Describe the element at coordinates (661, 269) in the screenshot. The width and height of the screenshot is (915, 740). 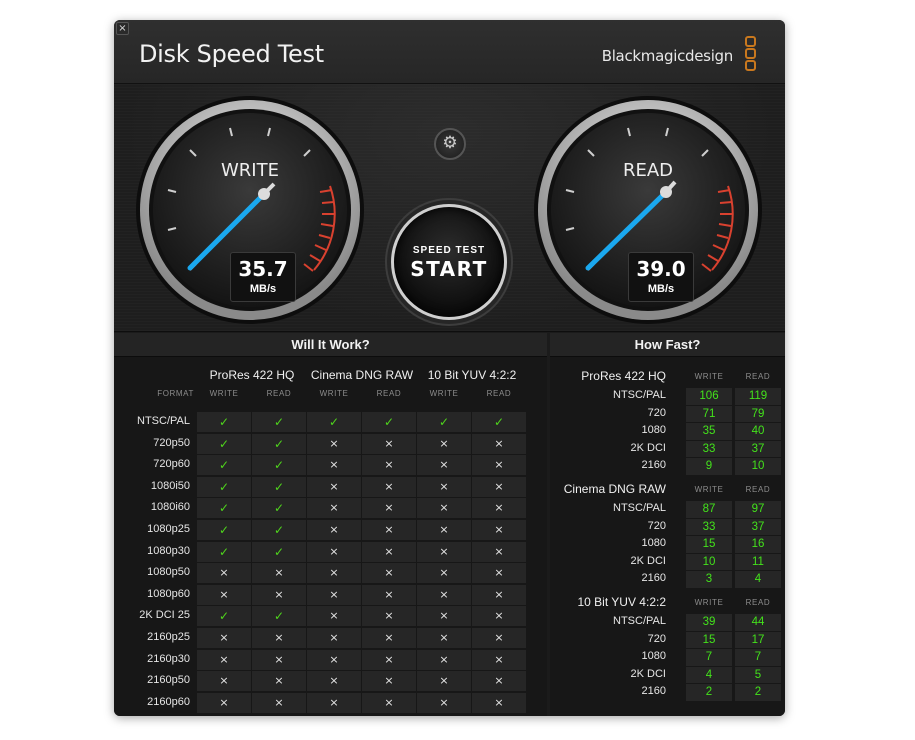
I see `read-speed-value: 39.0` at that location.